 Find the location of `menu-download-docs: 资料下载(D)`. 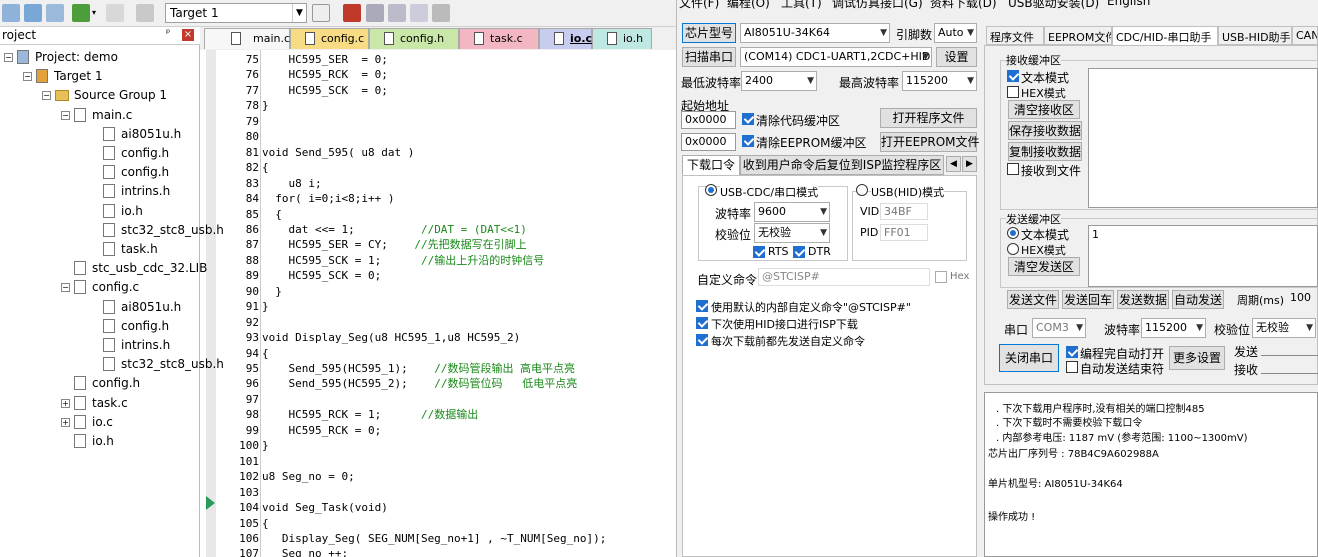

menu-download-docs: 资料下载(D) is located at coordinates (963, 5).